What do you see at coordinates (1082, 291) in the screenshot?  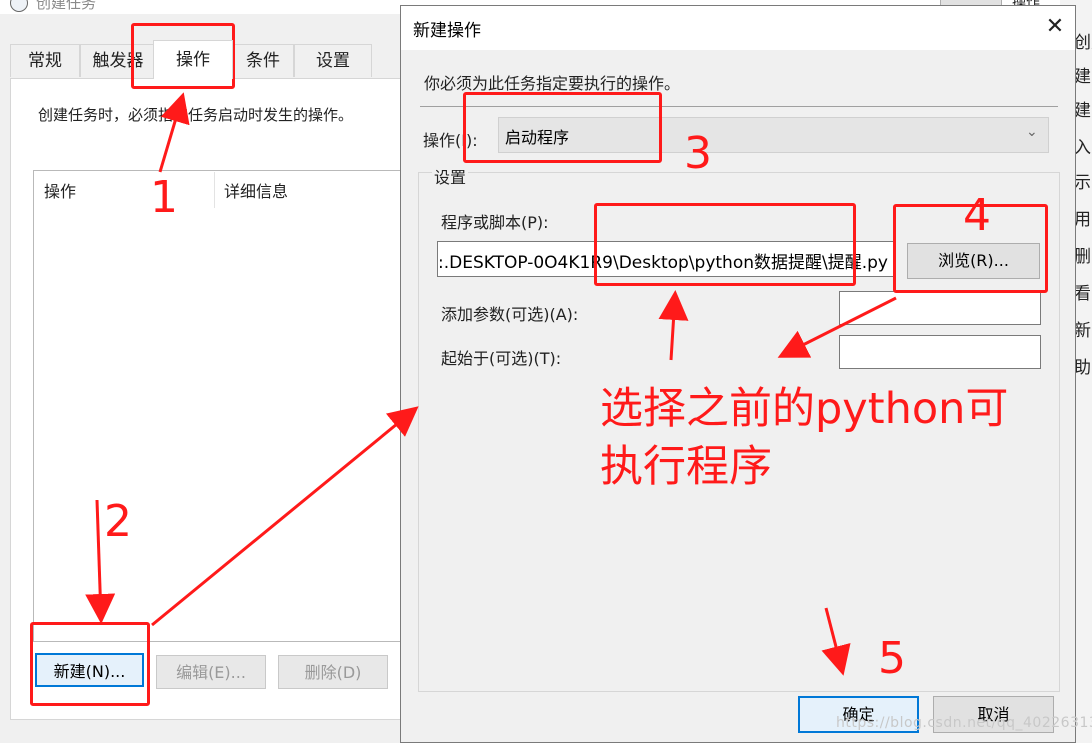 I see `right-pane-item: 看` at bounding box center [1082, 291].